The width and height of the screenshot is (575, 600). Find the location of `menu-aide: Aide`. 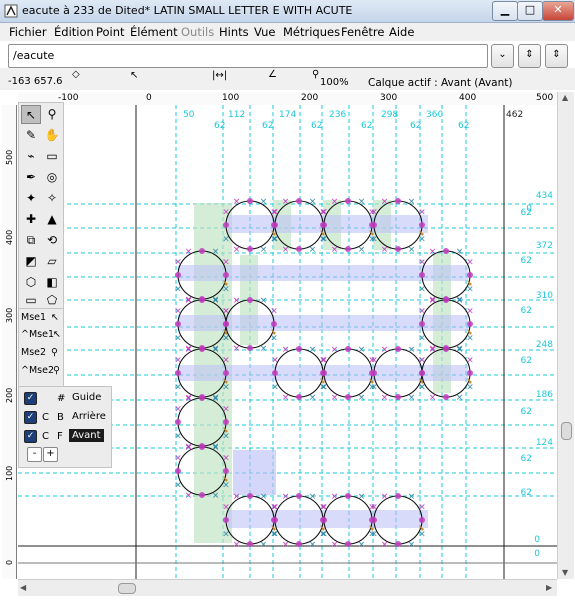

menu-aide: Aide is located at coordinates (401, 32).